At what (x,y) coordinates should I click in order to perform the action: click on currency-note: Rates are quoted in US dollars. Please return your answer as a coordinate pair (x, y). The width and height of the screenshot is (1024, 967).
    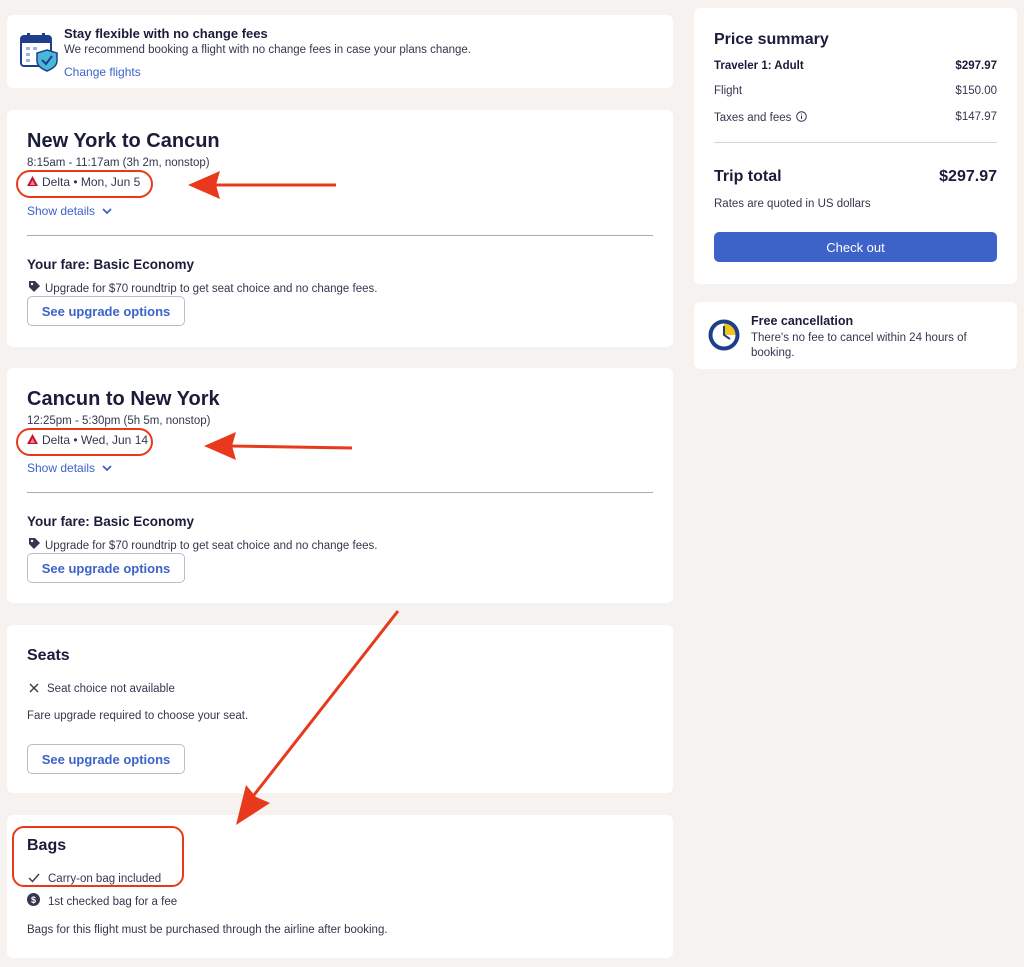
    Looking at the image, I should click on (792, 204).